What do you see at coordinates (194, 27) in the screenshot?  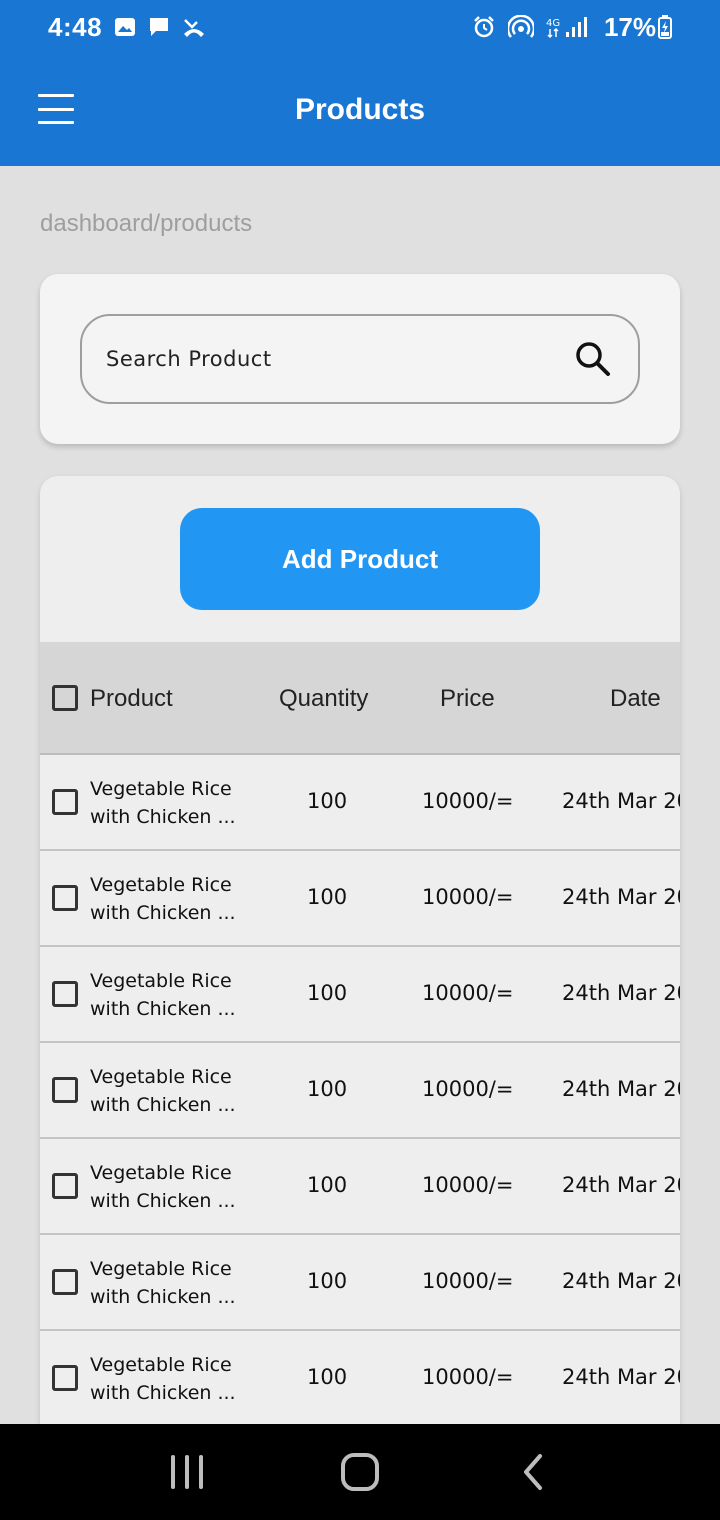 I see `missed-call-icon` at bounding box center [194, 27].